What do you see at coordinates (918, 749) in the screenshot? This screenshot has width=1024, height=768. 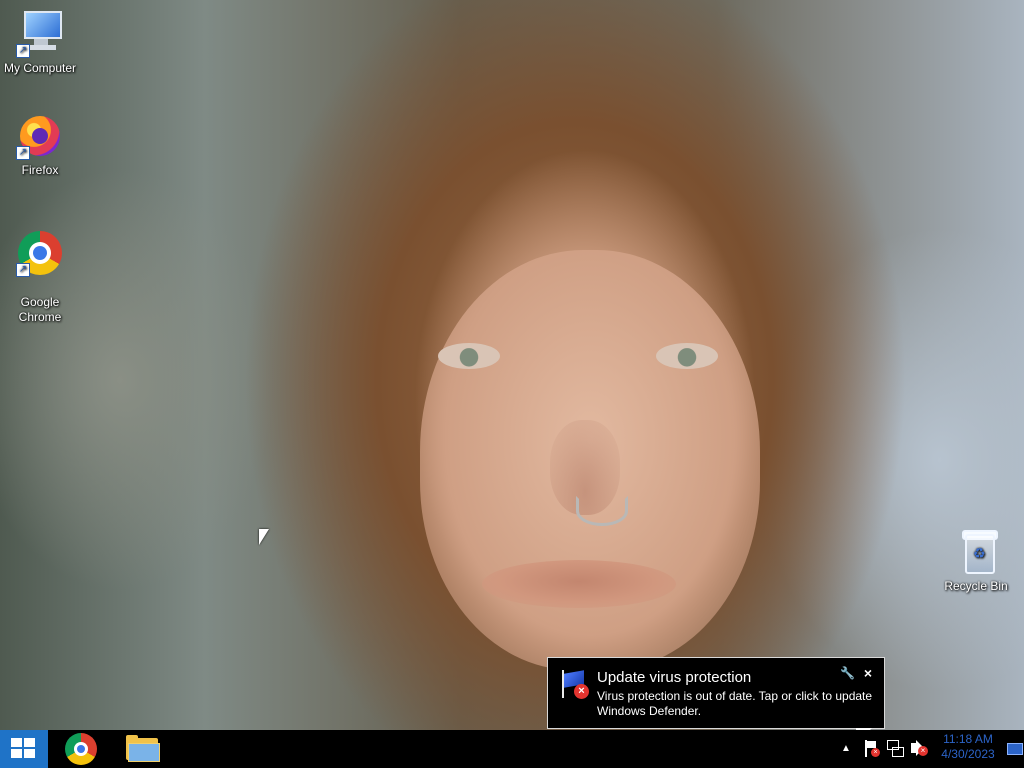 I see `muted-speaker-icon: ×` at bounding box center [918, 749].